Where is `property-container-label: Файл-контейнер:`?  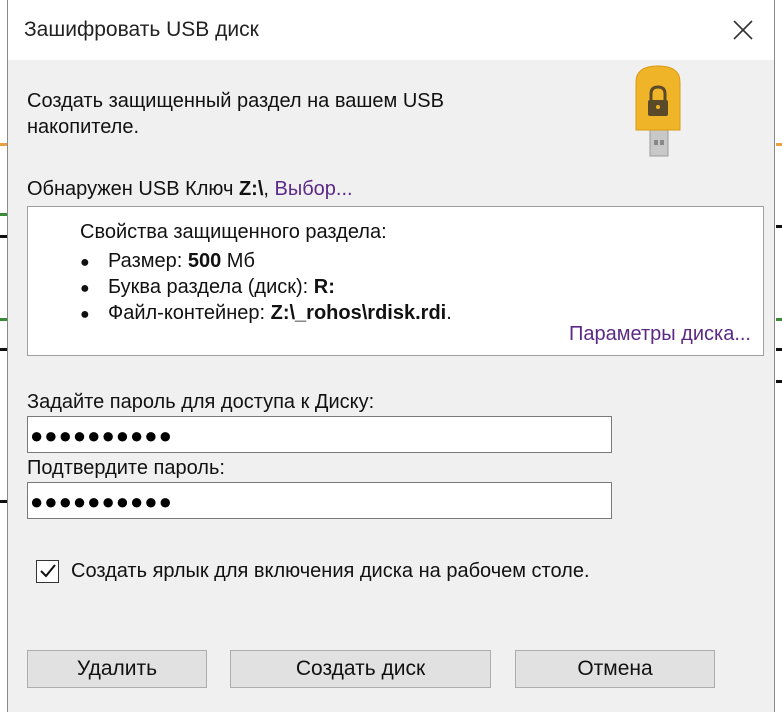
property-container-label: Файл-контейнер: is located at coordinates (187, 313).